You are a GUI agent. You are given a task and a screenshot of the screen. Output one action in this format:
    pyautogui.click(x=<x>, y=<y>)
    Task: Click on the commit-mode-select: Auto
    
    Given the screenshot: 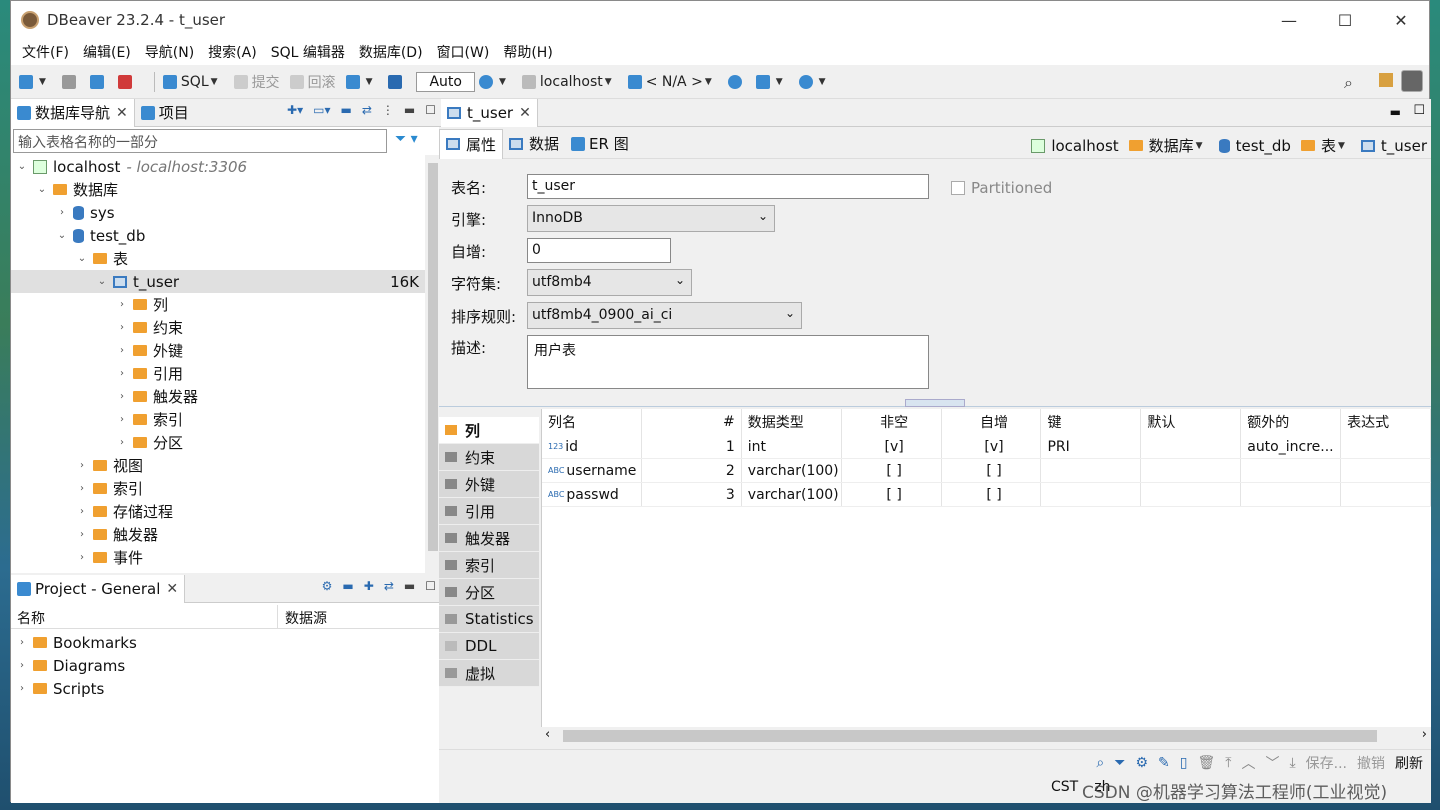 What is the action you would take?
    pyautogui.click(x=445, y=81)
    